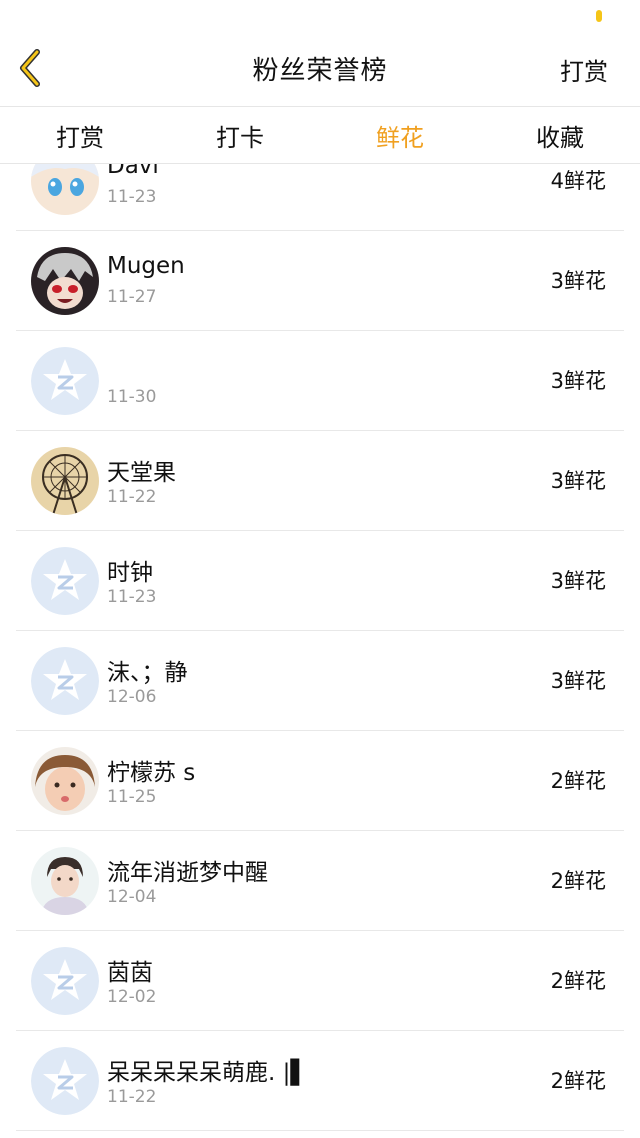  I want to click on list-item: 沫、；静 12-06 3鲜花, so click(320, 681).